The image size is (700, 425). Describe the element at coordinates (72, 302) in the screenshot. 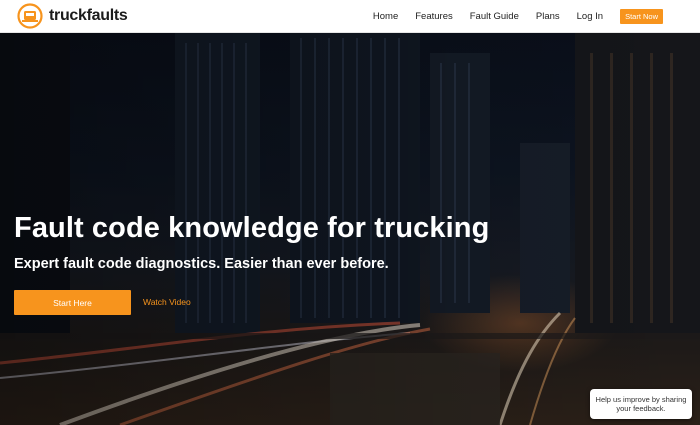

I see `start-here-button: Start Here` at that location.